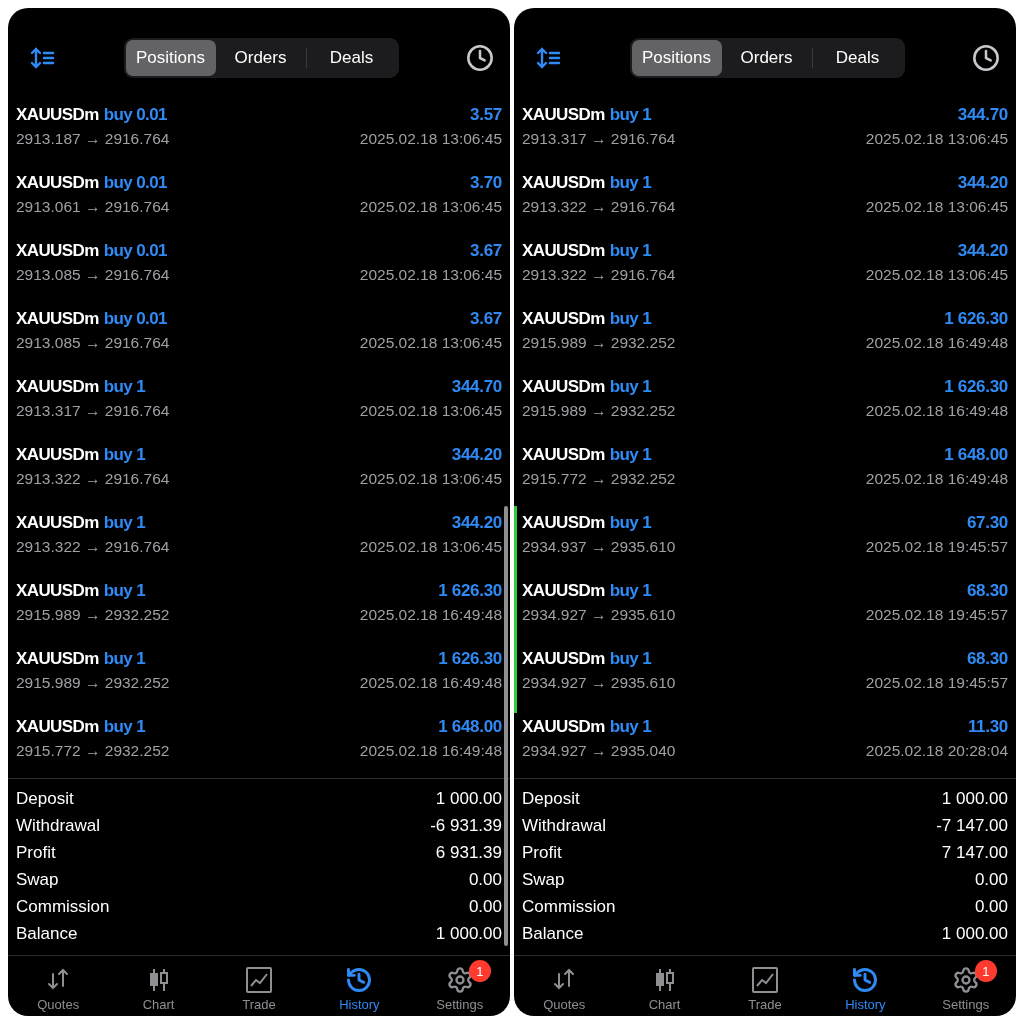 Image resolution: width=1024 pixels, height=1024 pixels. What do you see at coordinates (466, 825) in the screenshot?
I see `summary-value: -6 931.39` at bounding box center [466, 825].